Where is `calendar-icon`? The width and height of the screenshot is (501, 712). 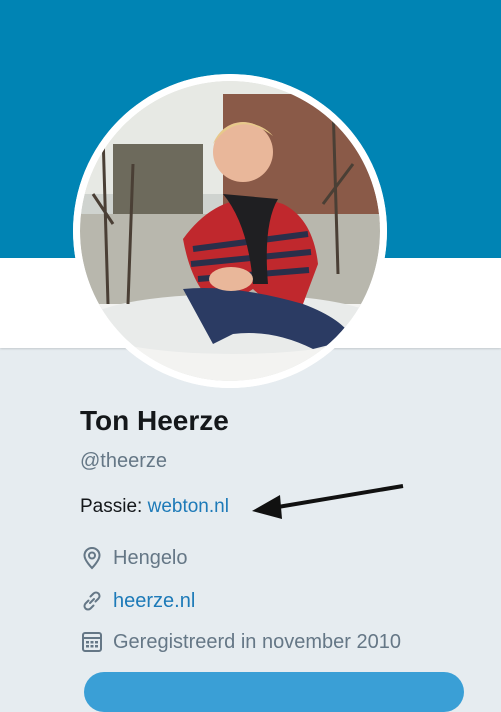
calendar-icon is located at coordinates (92, 642).